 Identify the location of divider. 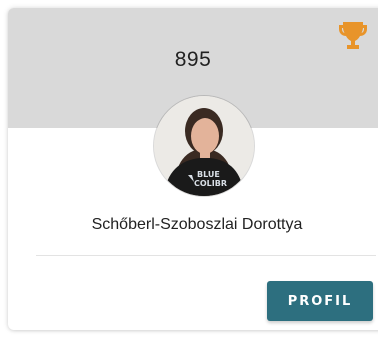
(206, 255).